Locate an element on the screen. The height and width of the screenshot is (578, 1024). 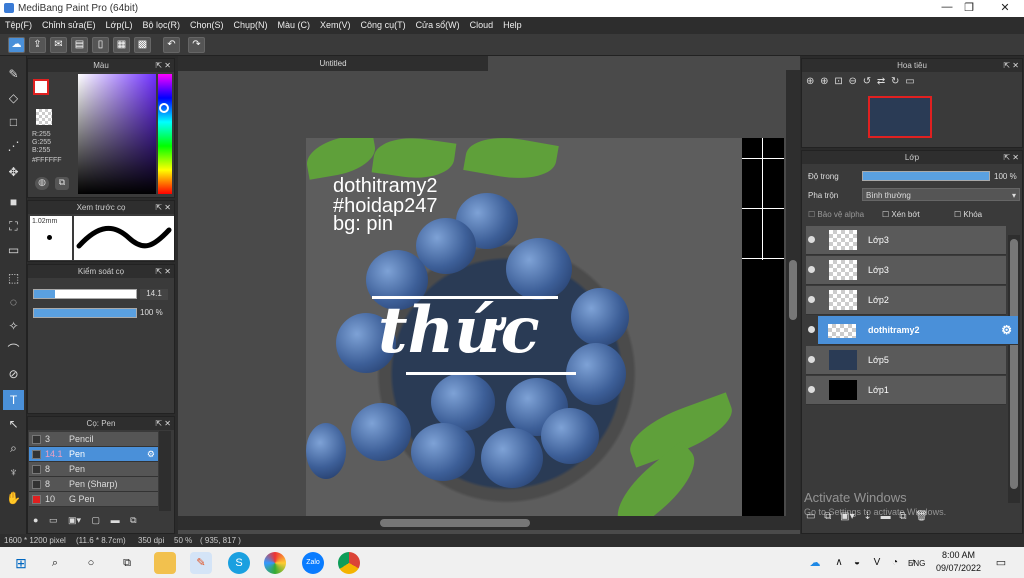
hue-slider is located at coordinates (165, 134).